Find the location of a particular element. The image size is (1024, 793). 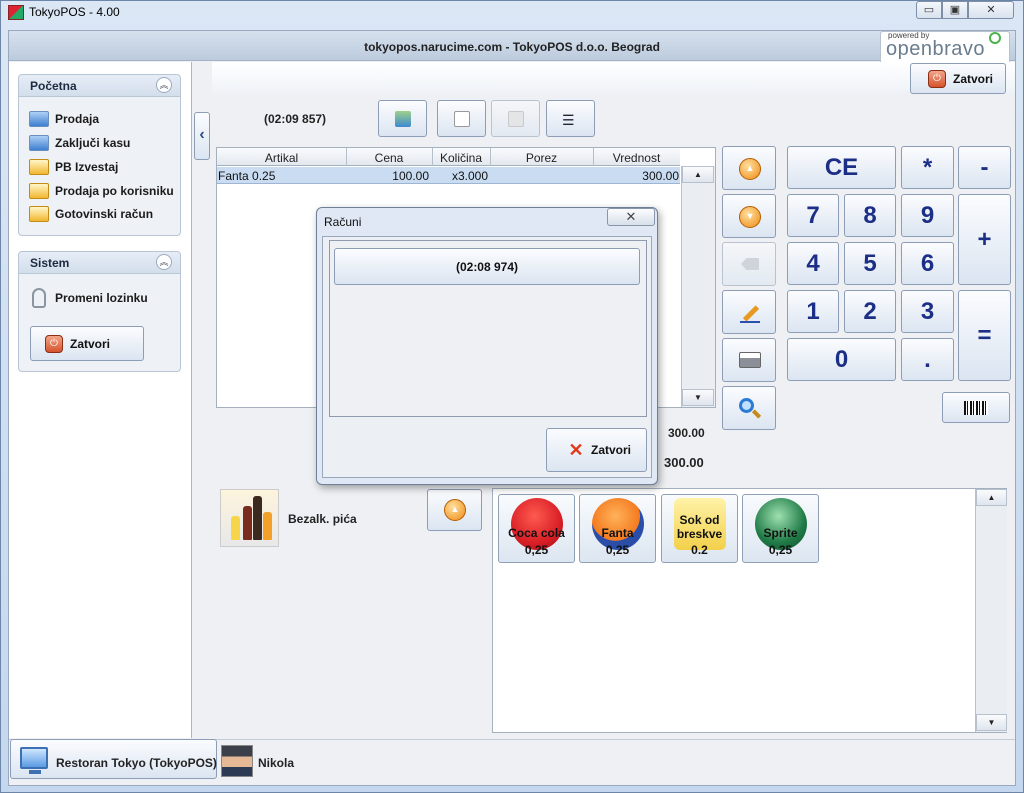

key-9: 9 is located at coordinates (927, 215).